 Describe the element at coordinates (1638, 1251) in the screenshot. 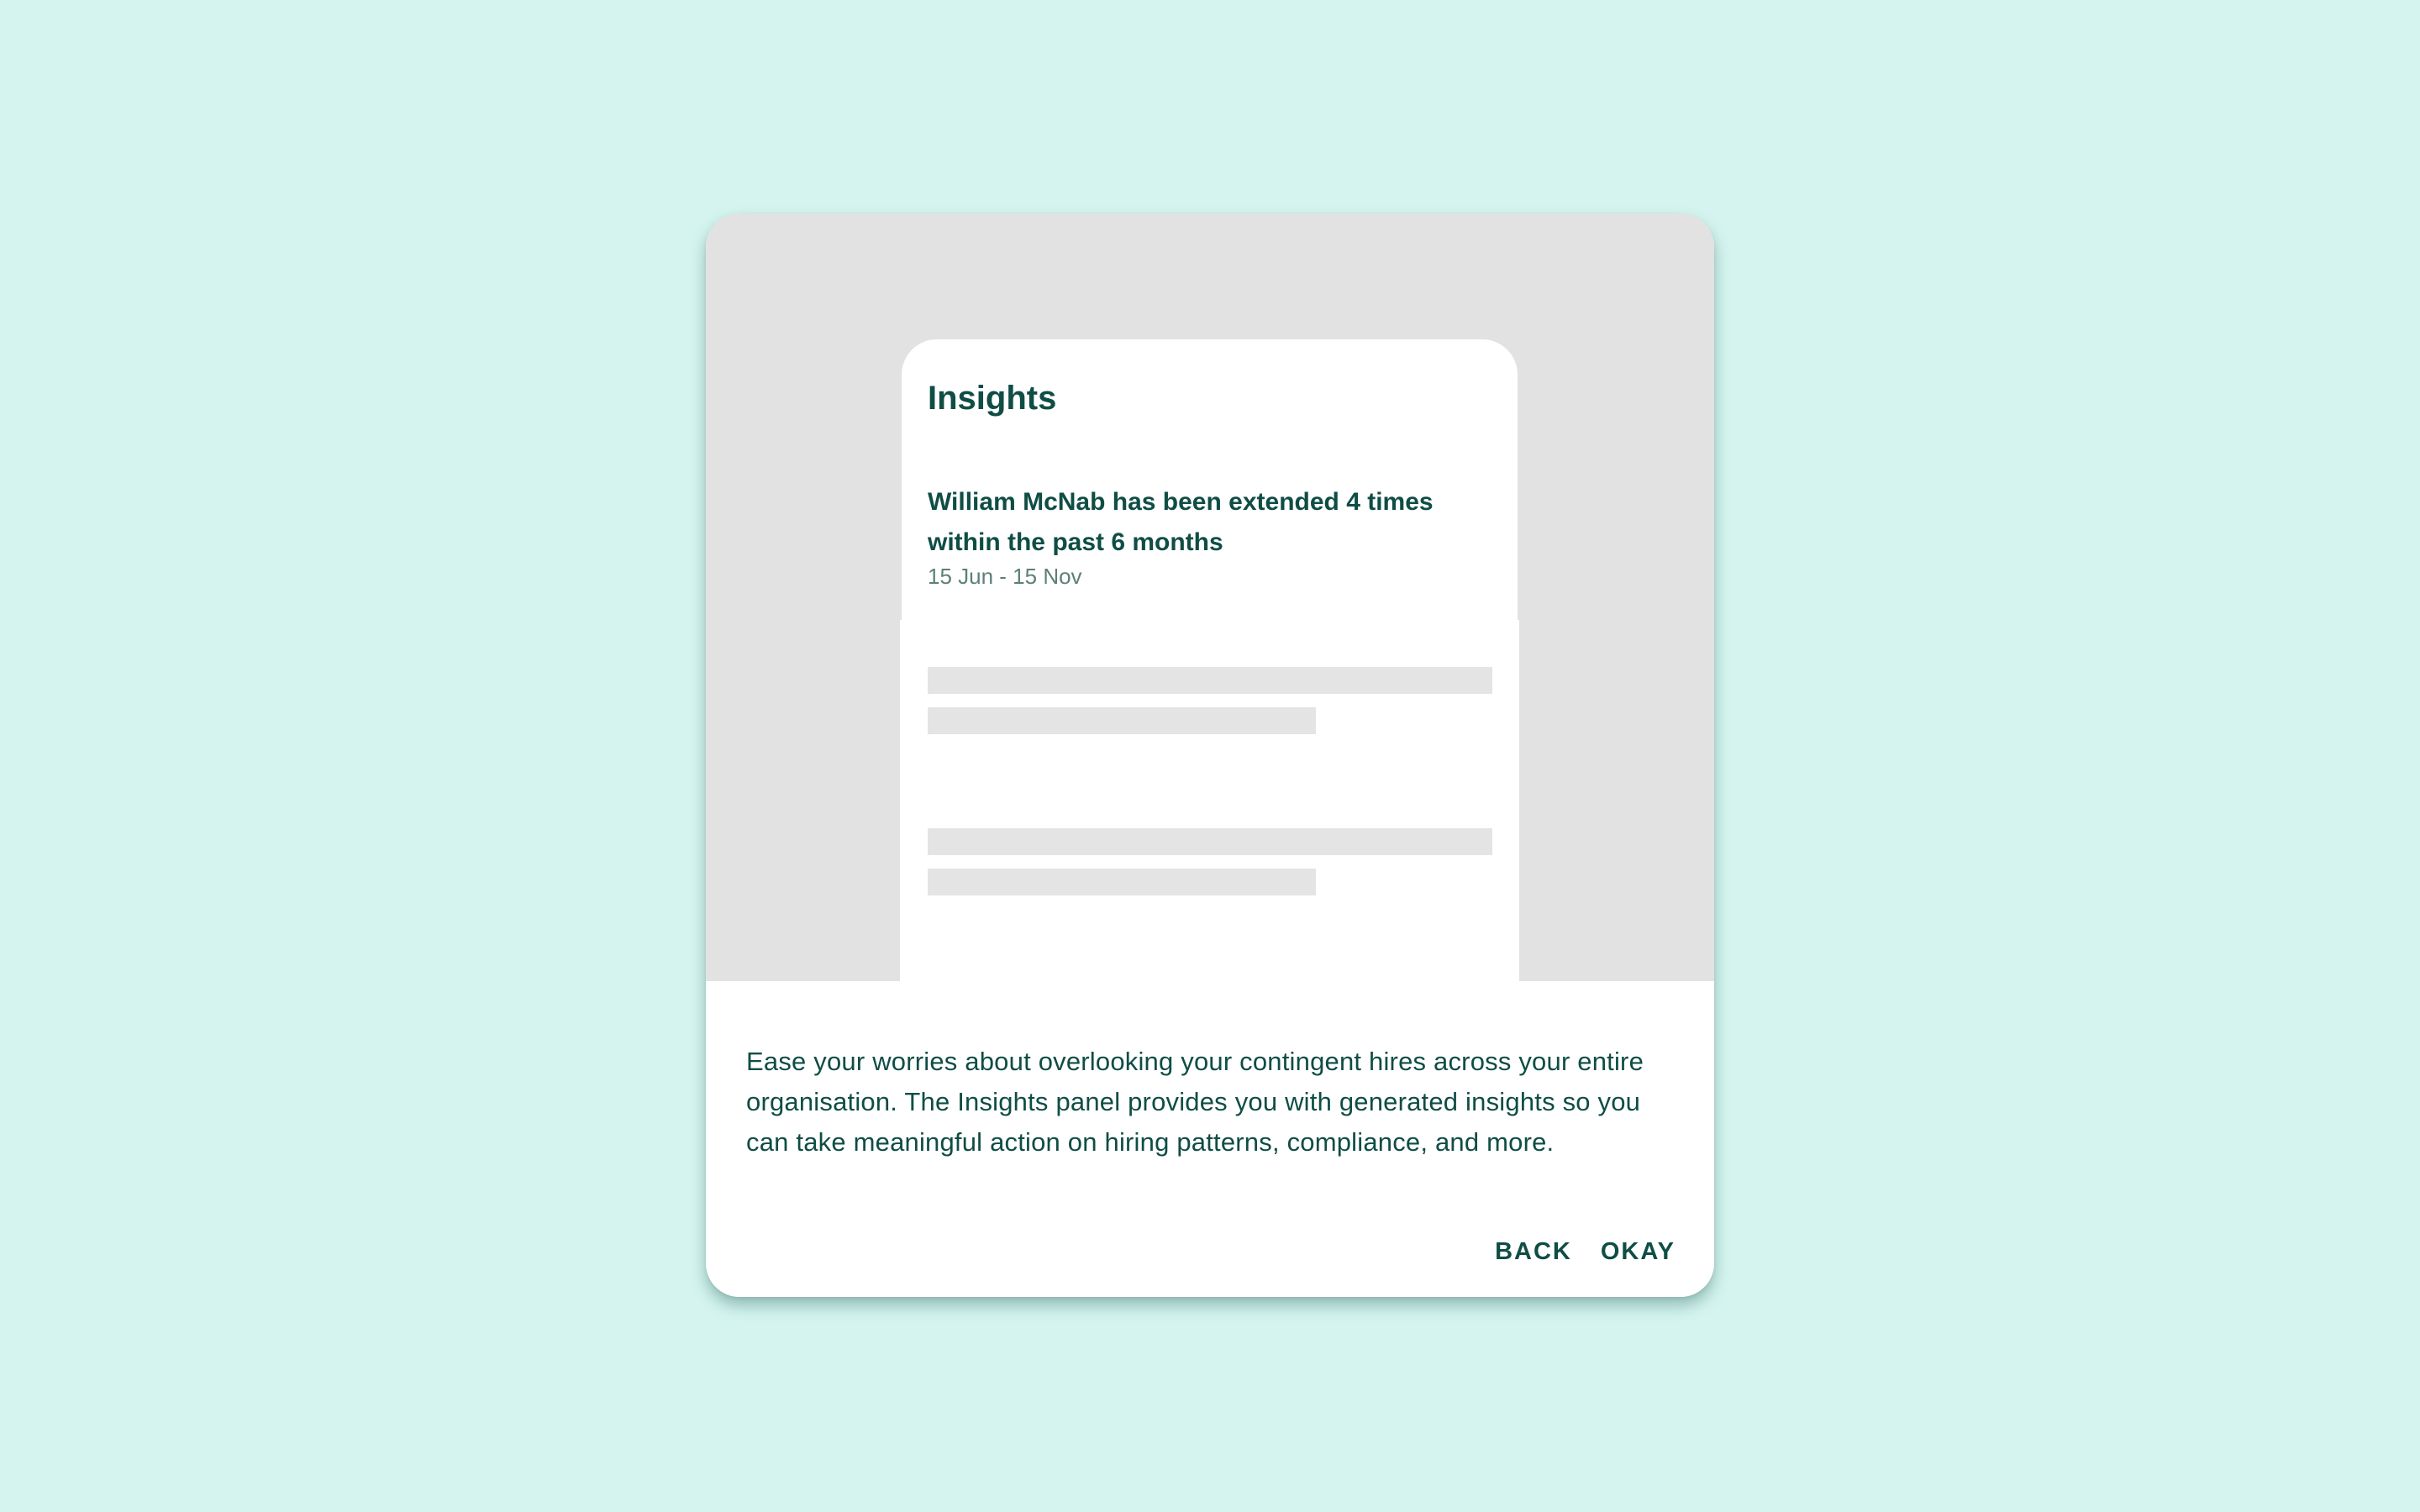

I see `okay-button: OKAY` at that location.